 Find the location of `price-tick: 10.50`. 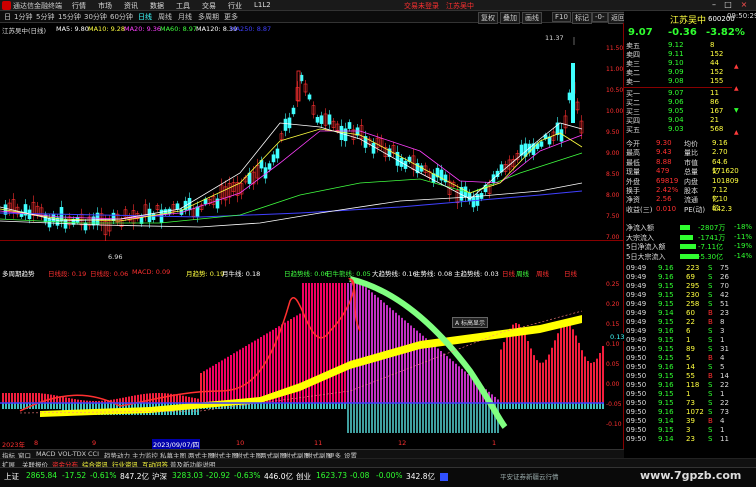

price-tick: 10.50 is located at coordinates (615, 90).